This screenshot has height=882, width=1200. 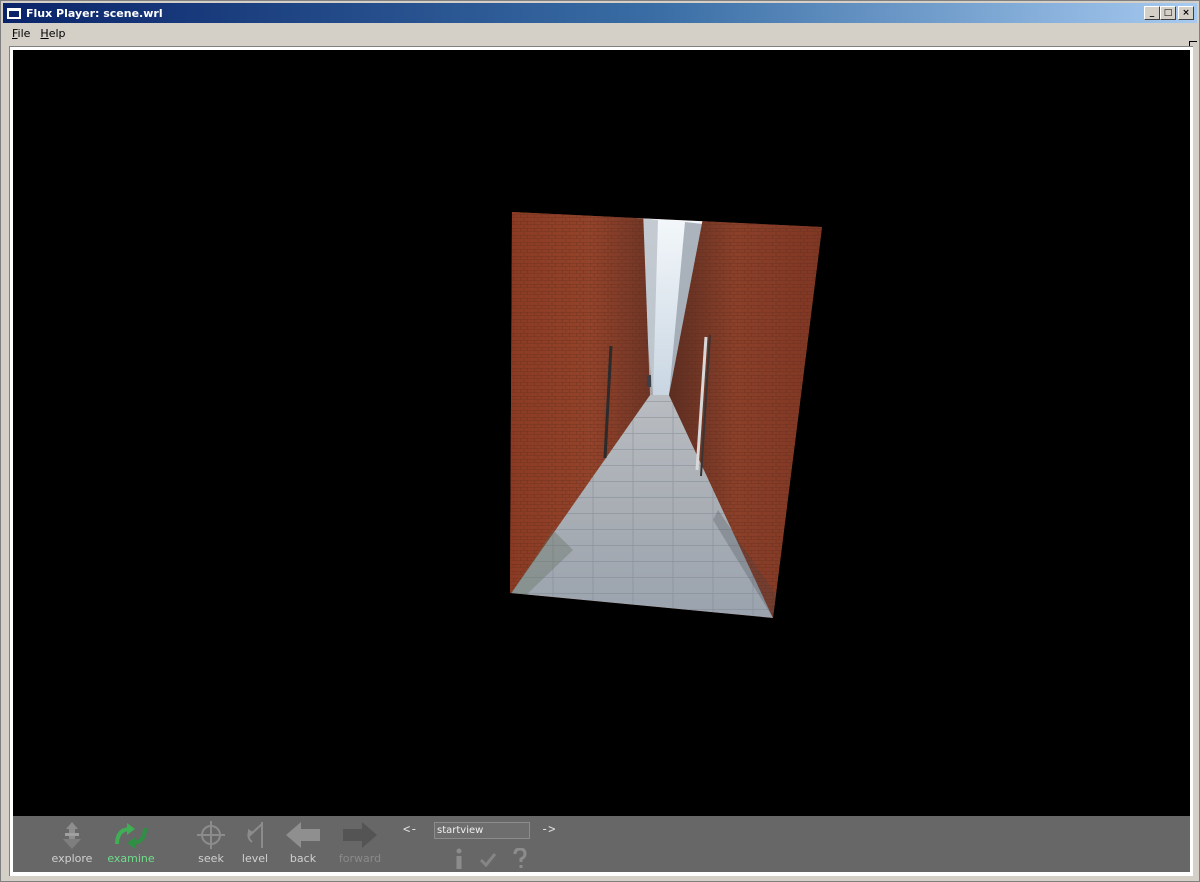 What do you see at coordinates (360, 835) in the screenshot?
I see `forward-arrow-icon` at bounding box center [360, 835].